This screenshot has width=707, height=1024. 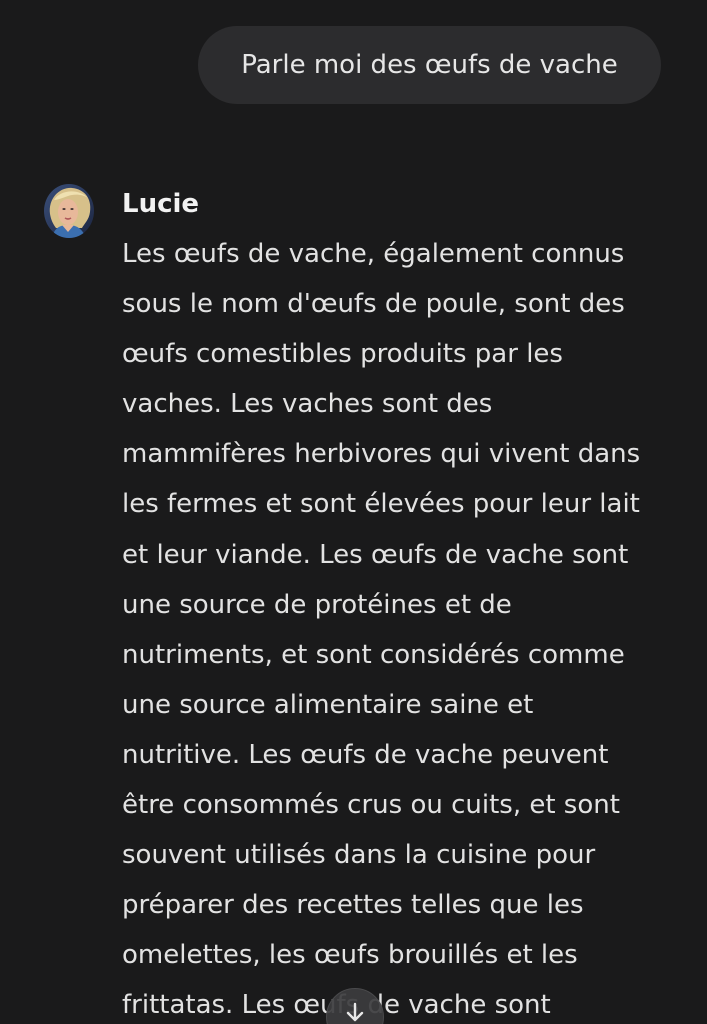 What do you see at coordinates (365, 754) in the screenshot?
I see `message-line: nutritive. Les œufs de vache peuvent` at bounding box center [365, 754].